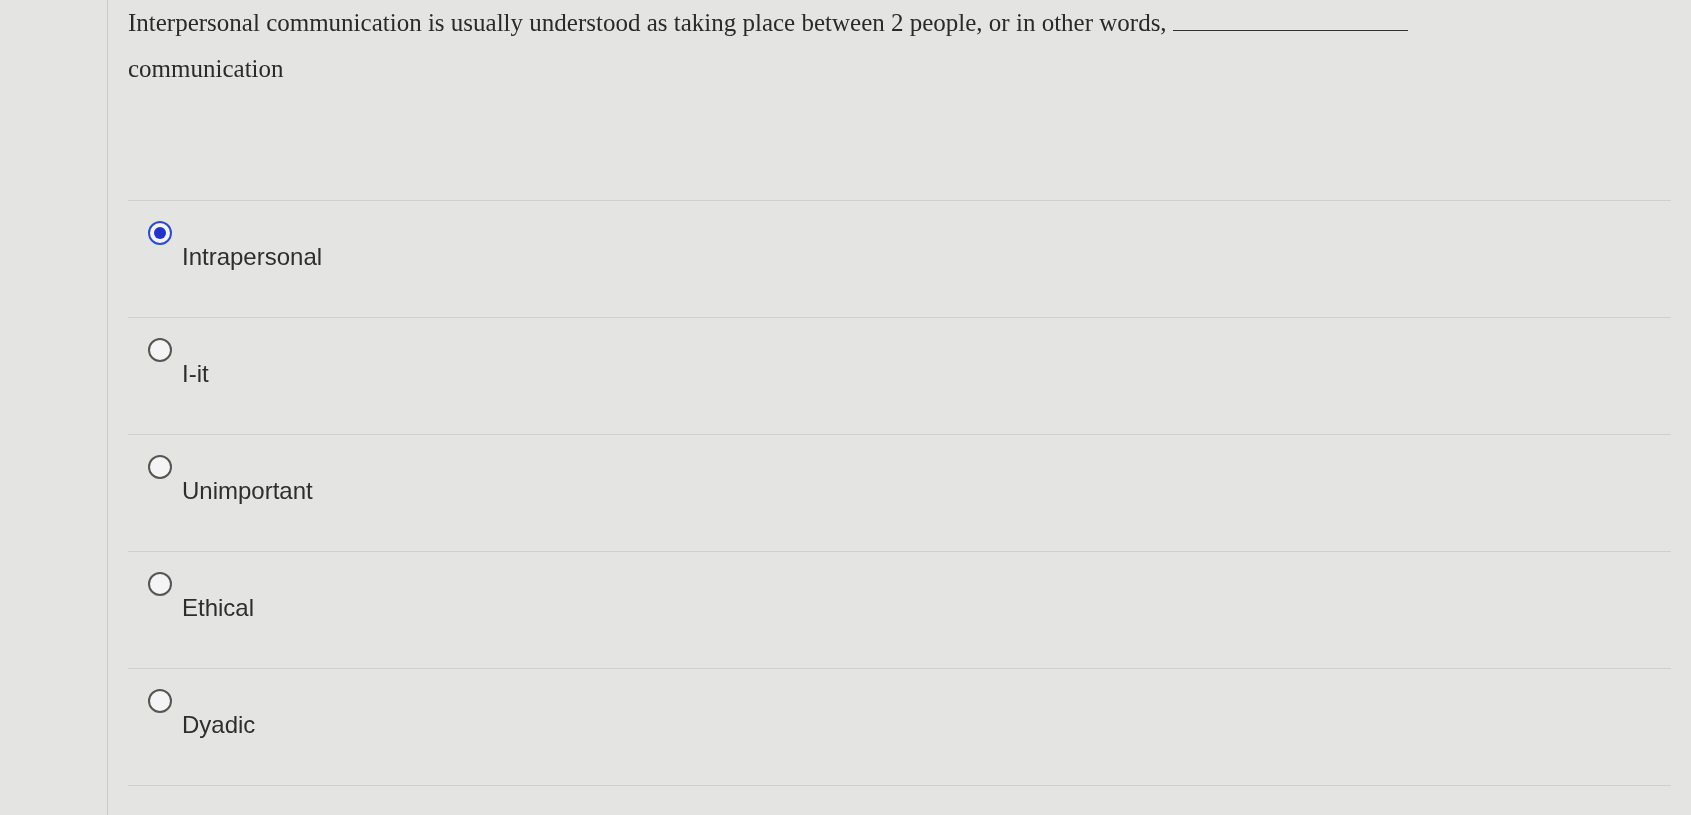  Describe the element at coordinates (218, 608) in the screenshot. I see `option-label: Ethical` at that location.